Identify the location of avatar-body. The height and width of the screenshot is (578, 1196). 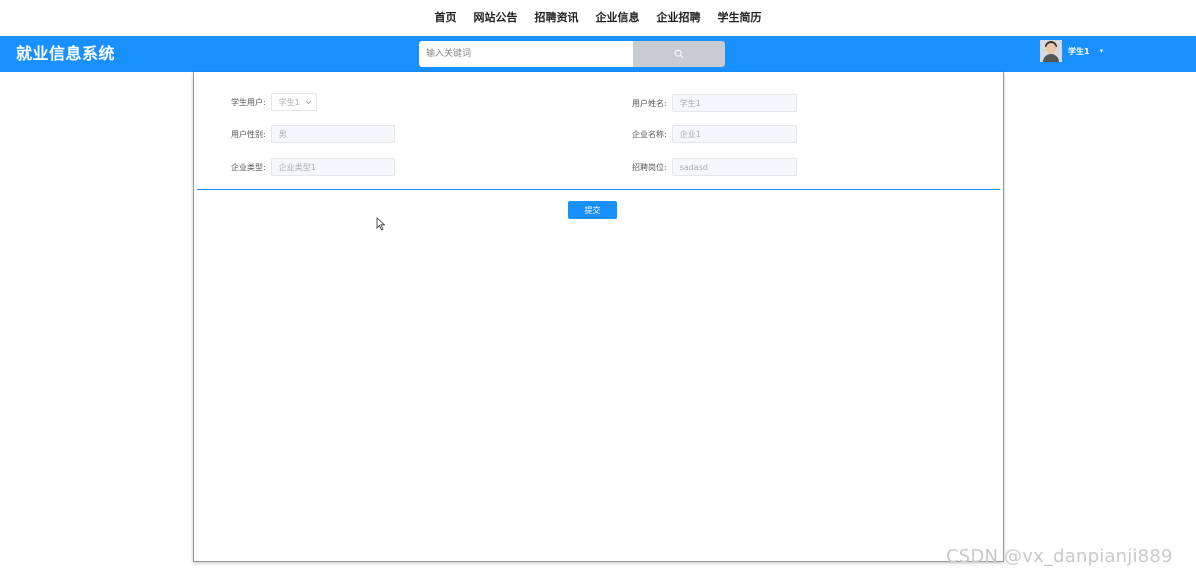
(1051, 58).